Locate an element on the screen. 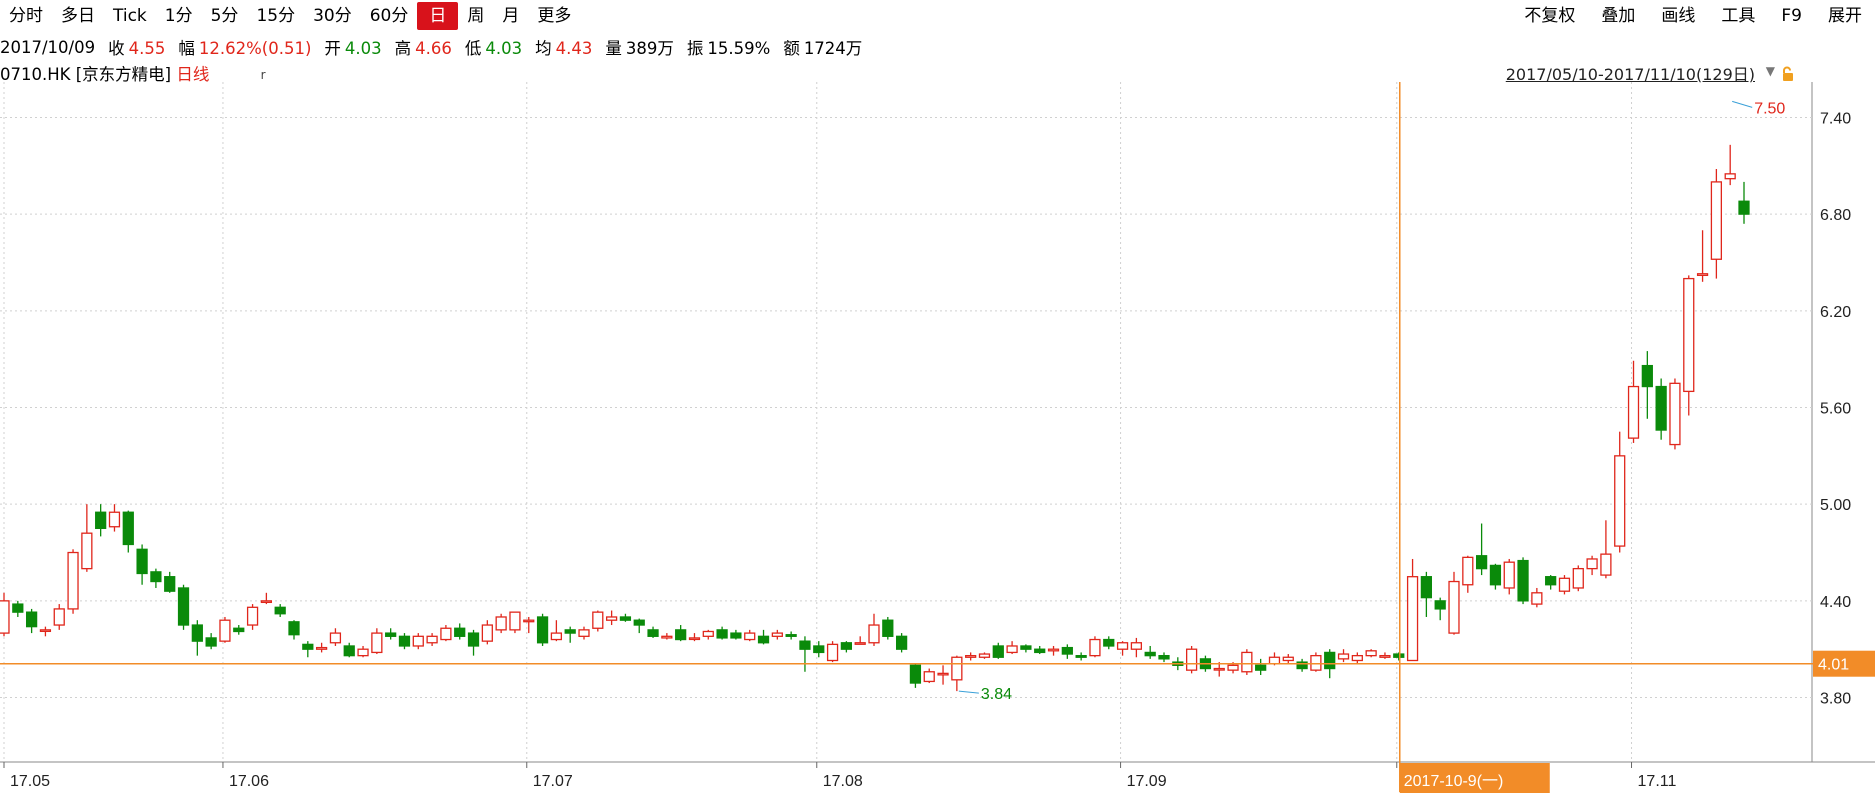 The height and width of the screenshot is (793, 1875). quote-field-7: 振 15.59% is located at coordinates (728, 47).